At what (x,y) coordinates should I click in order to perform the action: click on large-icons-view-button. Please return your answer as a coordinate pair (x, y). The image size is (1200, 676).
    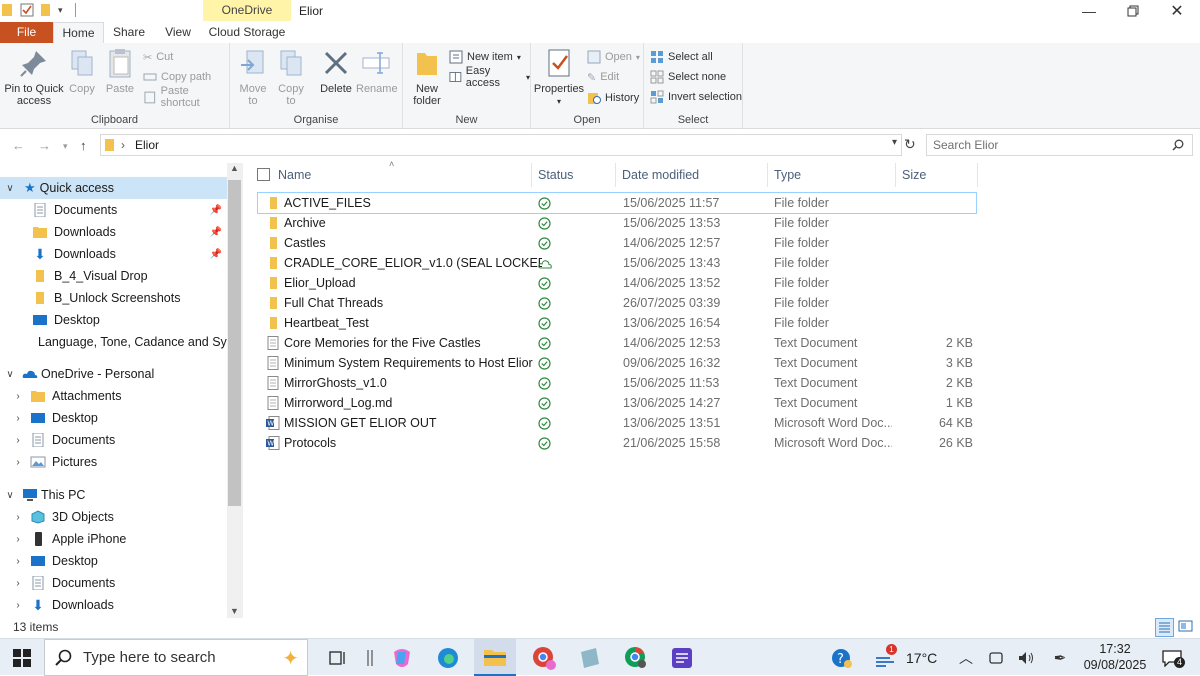
    Looking at the image, I should click on (1186, 627).